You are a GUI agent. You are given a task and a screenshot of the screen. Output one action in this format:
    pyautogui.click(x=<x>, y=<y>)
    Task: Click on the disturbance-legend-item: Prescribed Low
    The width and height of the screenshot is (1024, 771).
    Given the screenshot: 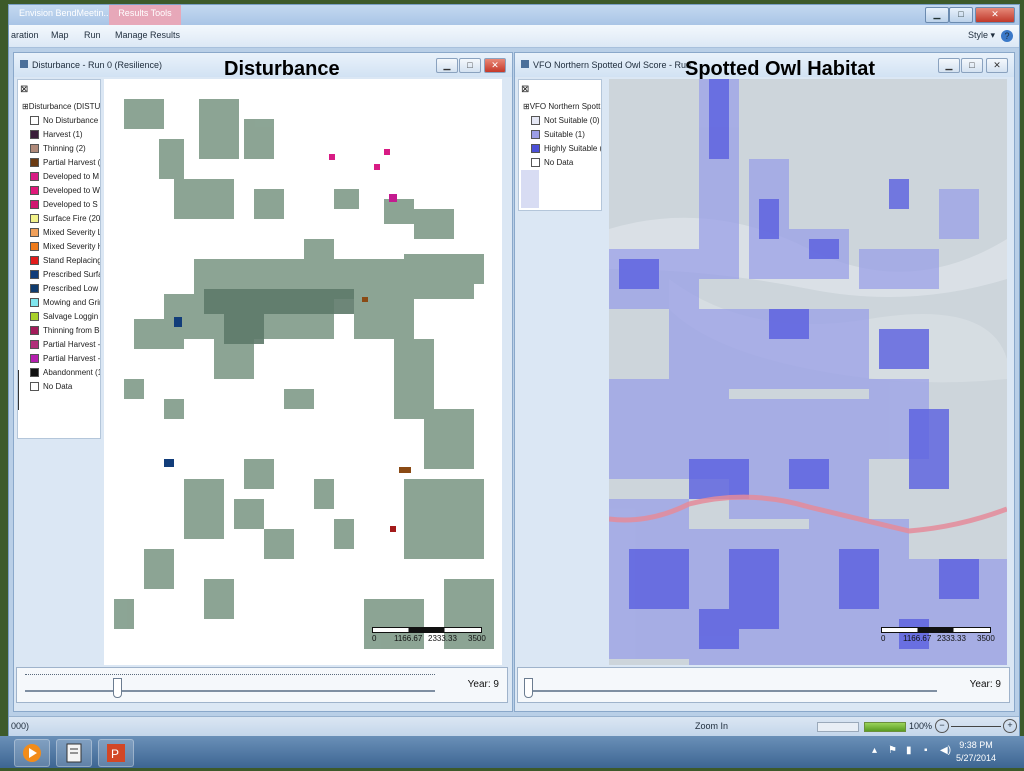 What is the action you would take?
    pyautogui.click(x=64, y=290)
    